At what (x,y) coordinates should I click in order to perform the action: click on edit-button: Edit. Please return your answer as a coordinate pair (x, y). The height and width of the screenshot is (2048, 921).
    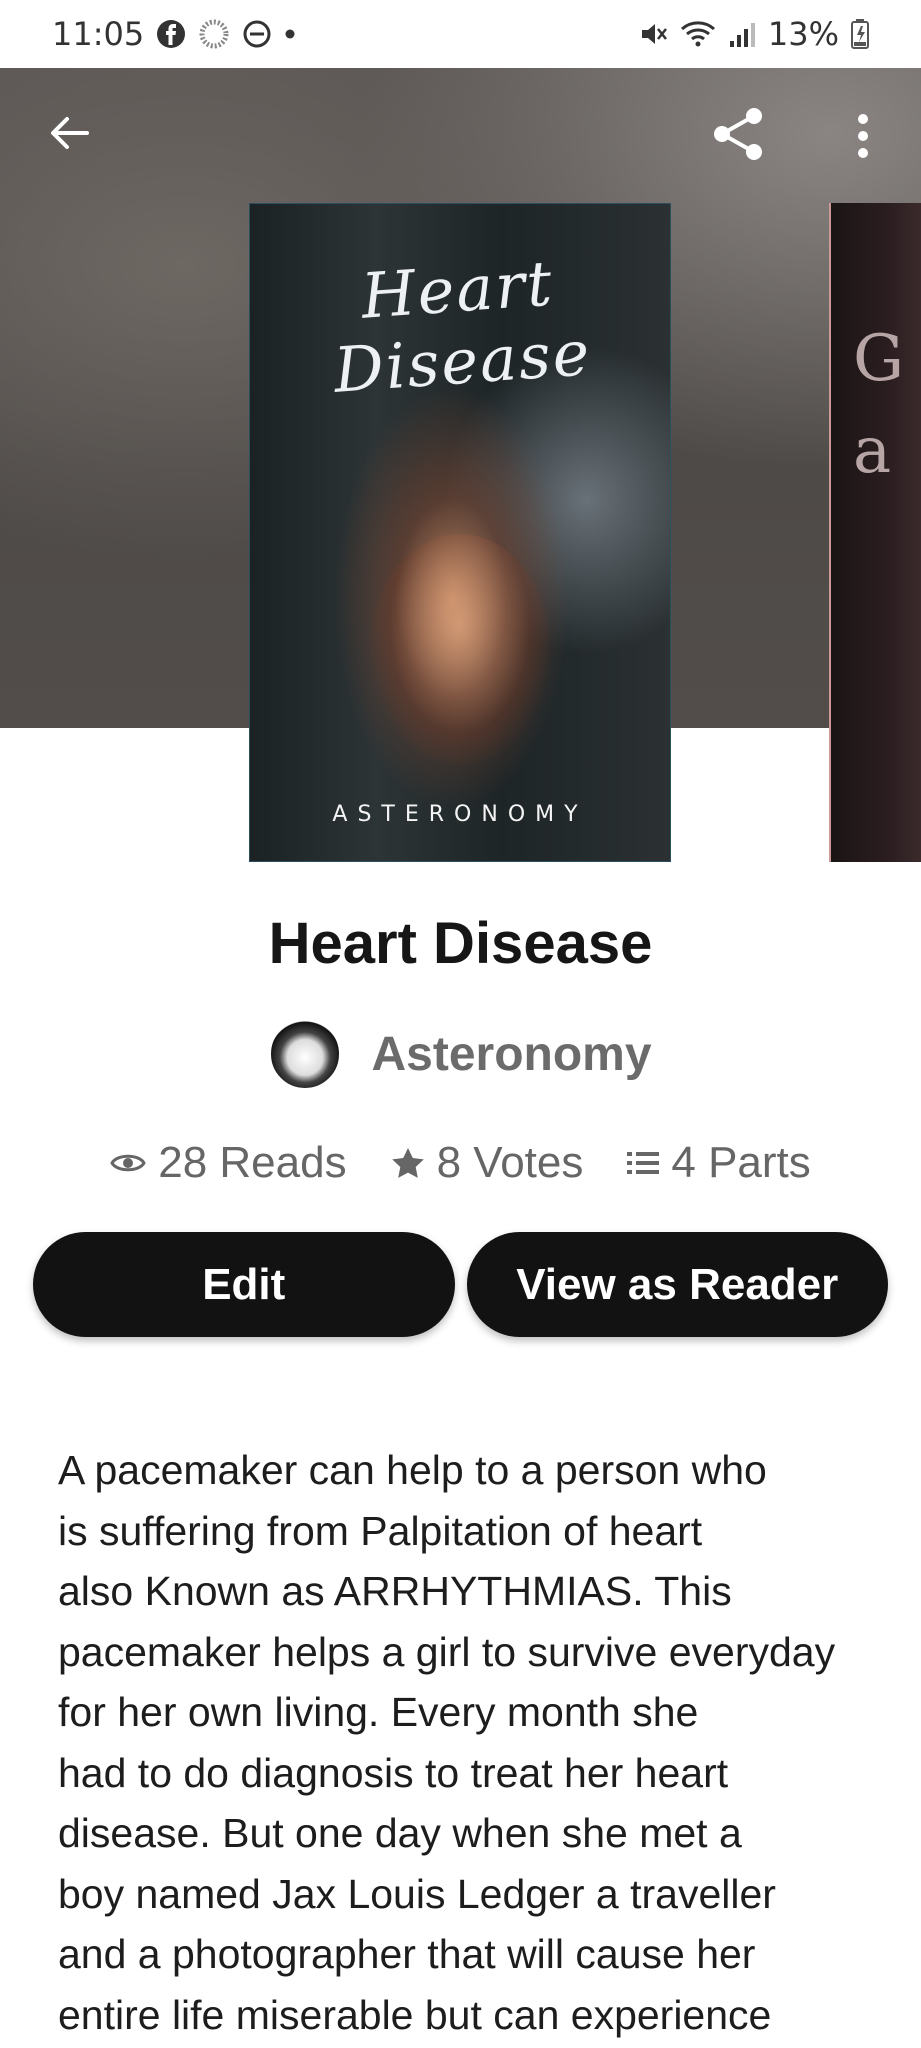
    Looking at the image, I should click on (244, 1284).